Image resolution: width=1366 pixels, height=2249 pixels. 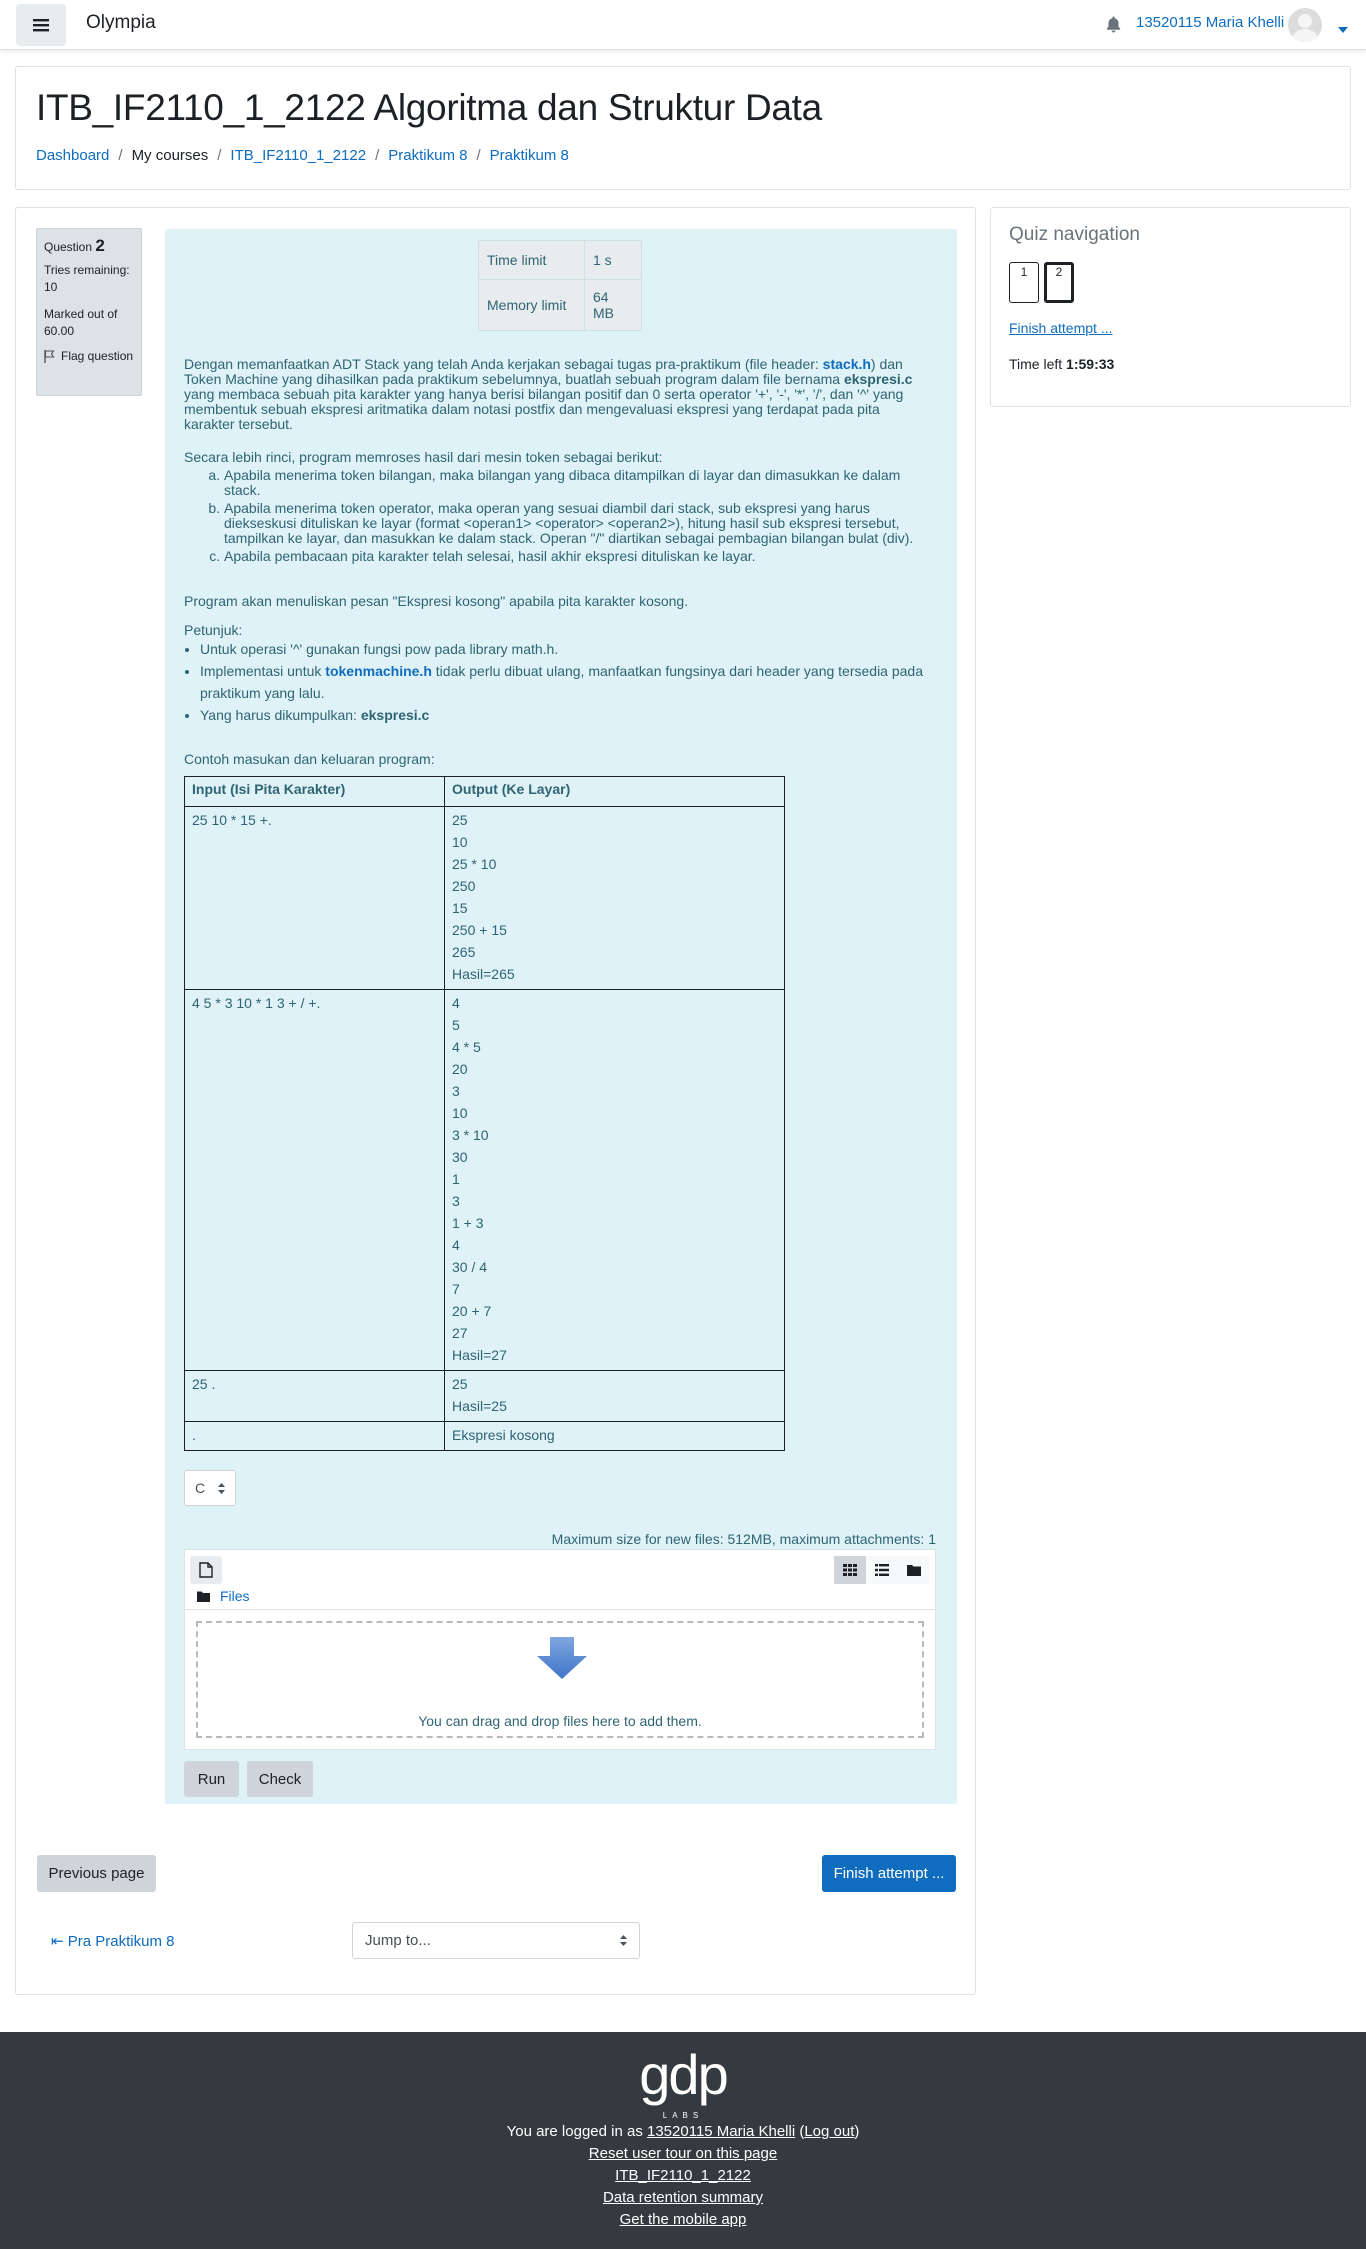 What do you see at coordinates (81, 322) in the screenshot?
I see `marked-out-of: Marked out of 60.00` at bounding box center [81, 322].